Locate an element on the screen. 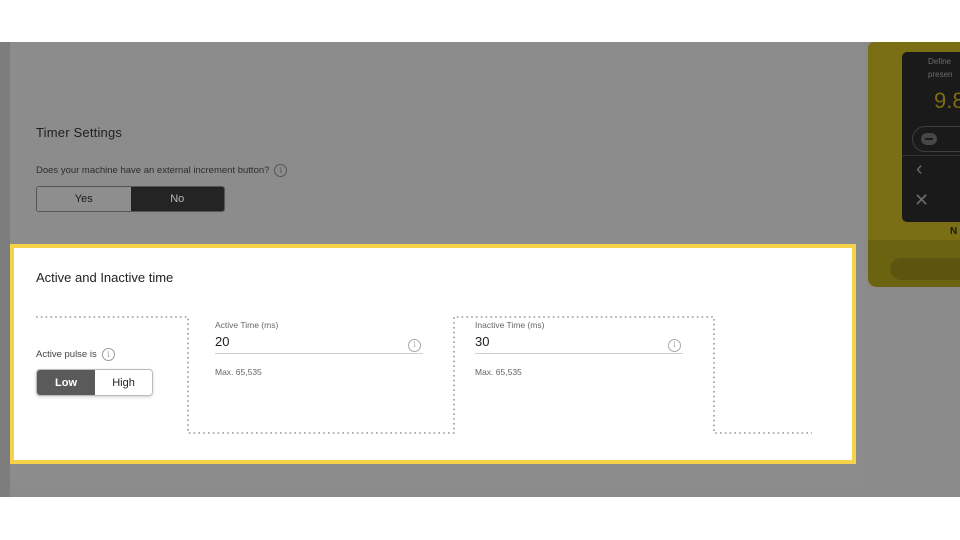 This screenshot has width=960, height=540. active-time-label: Active Time (ms) is located at coordinates (247, 325).